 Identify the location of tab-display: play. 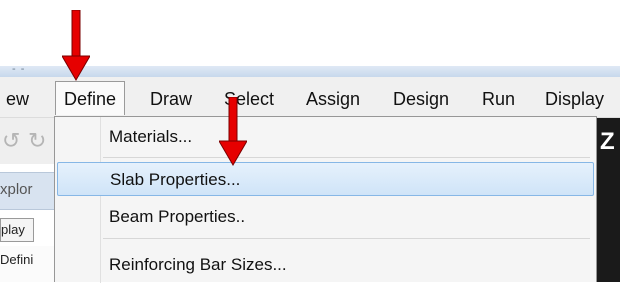
(17, 230).